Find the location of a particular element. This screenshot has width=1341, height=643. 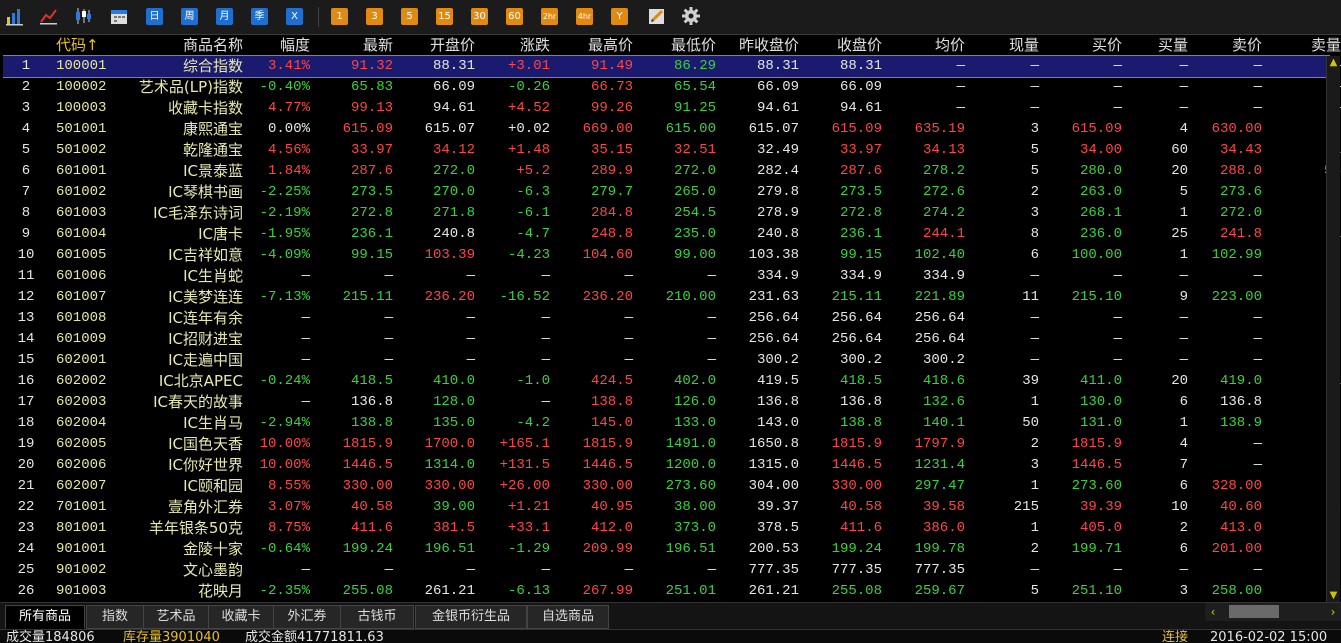

cell-ask: 419.0 is located at coordinates (1240, 381).